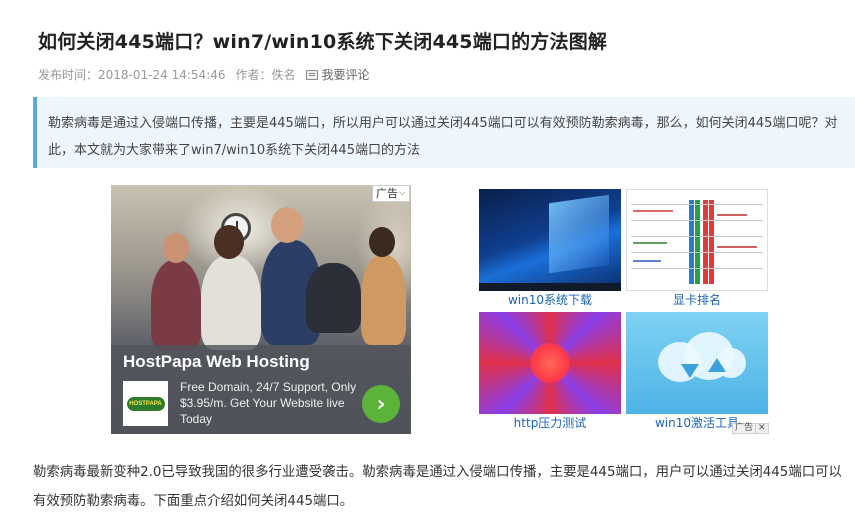 The height and width of the screenshot is (523, 855). What do you see at coordinates (761, 428) in the screenshot?
I see `close-icon: ✕` at bounding box center [761, 428].